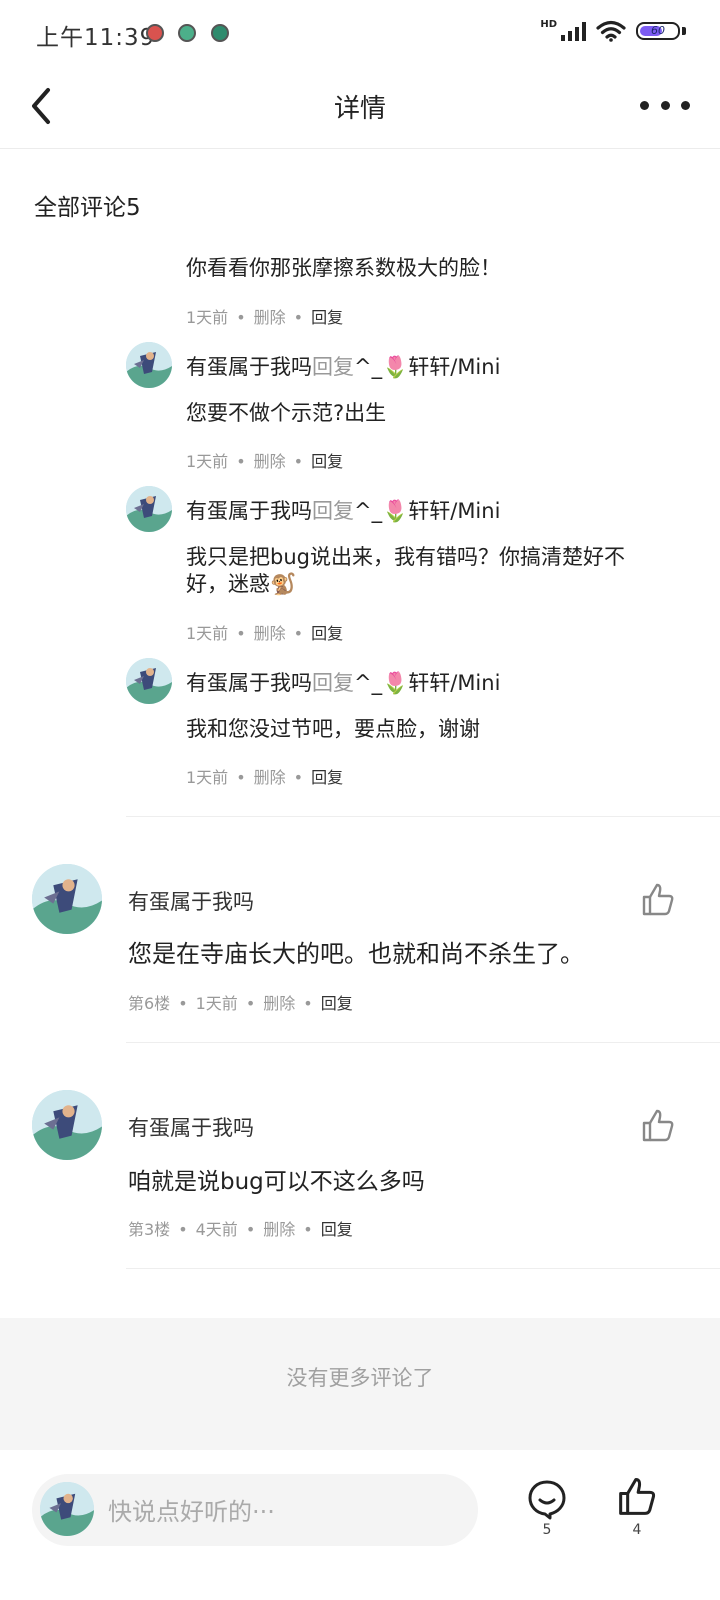 The width and height of the screenshot is (720, 1600). Describe the element at coordinates (356, 954) in the screenshot. I see `comment-text: 您是在寺庙长大的吧。也就和尚不杀生了。` at that location.